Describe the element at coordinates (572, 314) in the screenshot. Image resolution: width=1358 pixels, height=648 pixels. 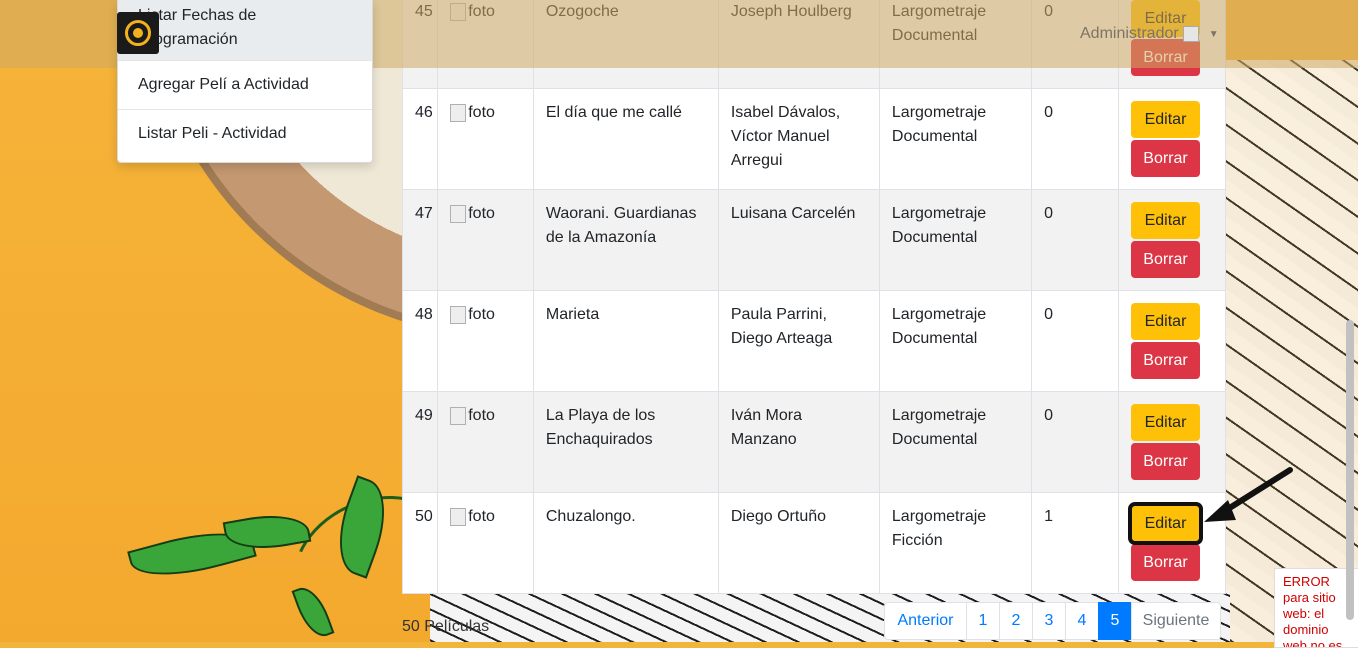
I see `film-title: Marieta` at that location.